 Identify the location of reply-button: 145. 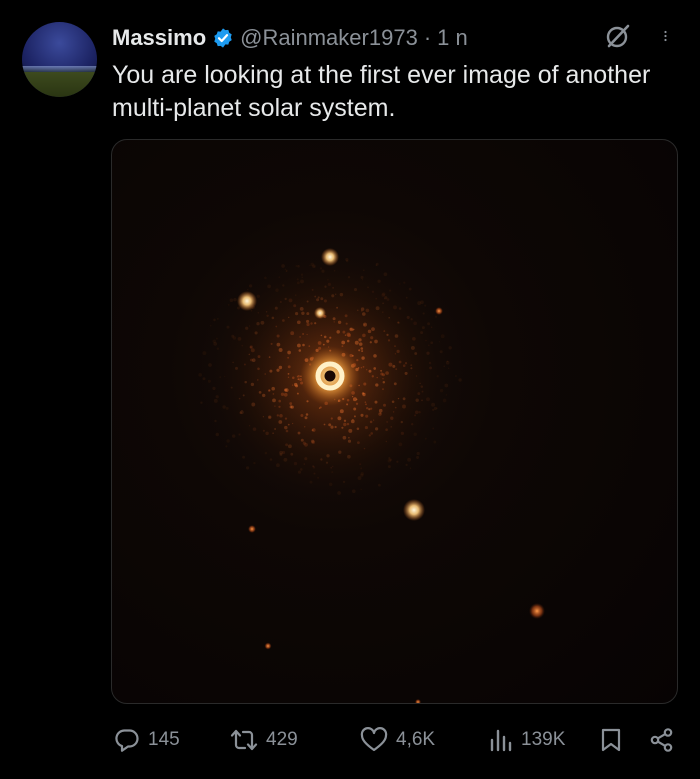
(147, 740).